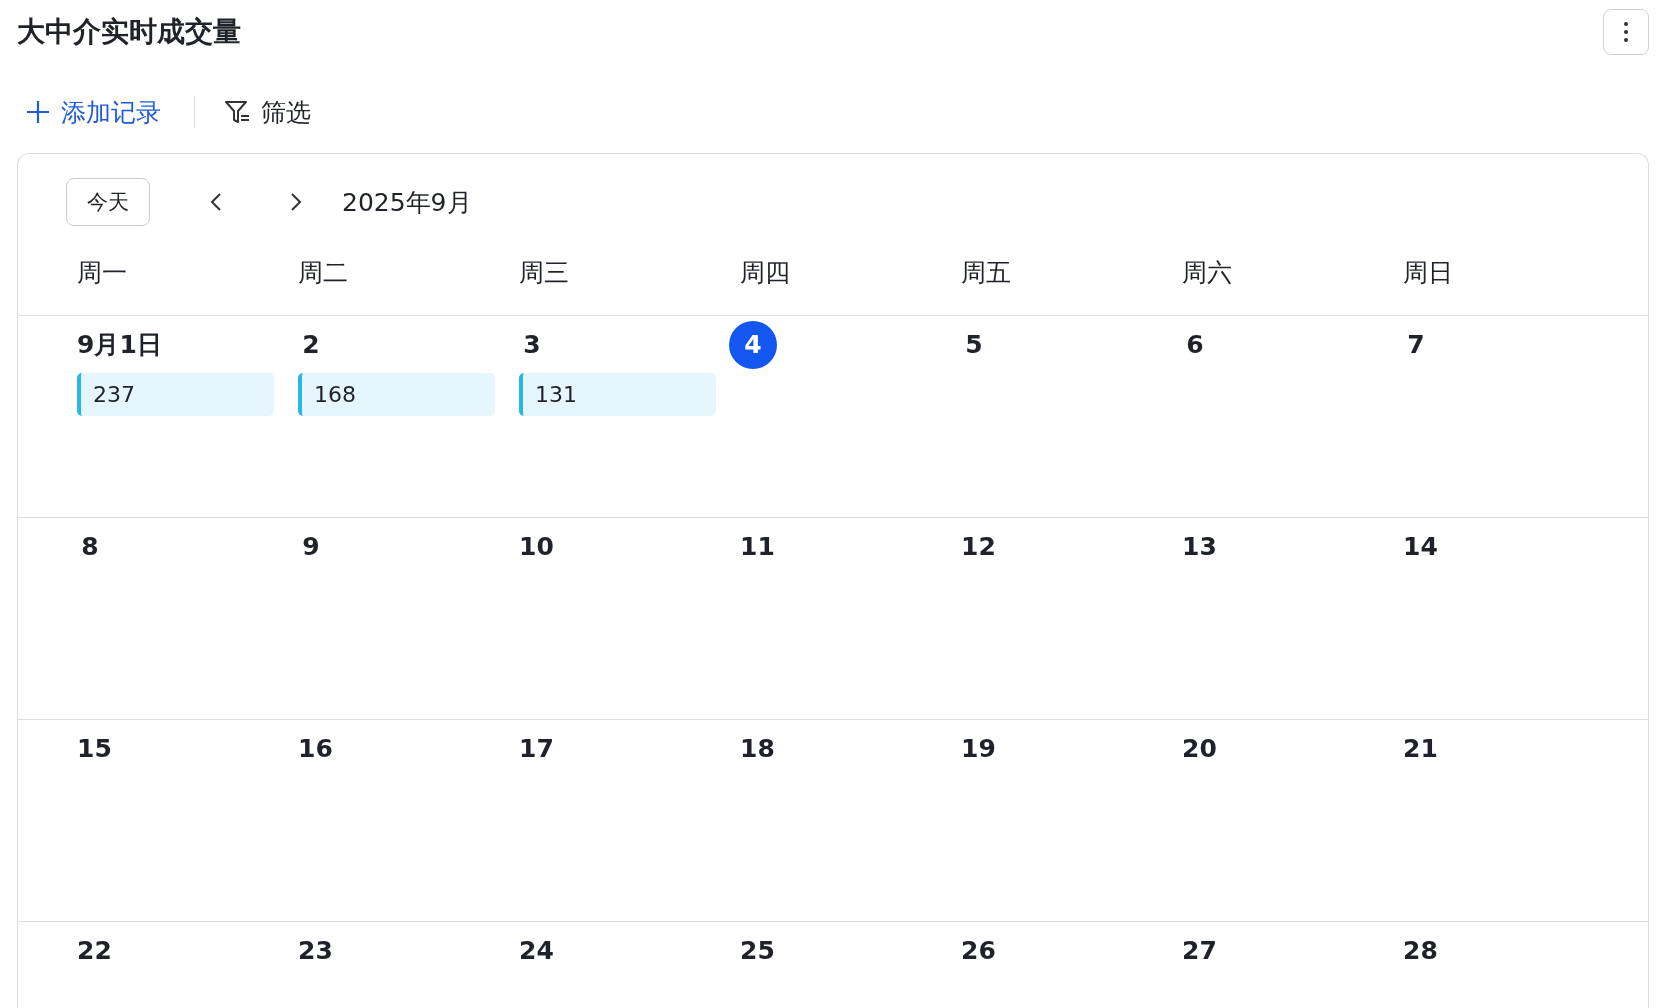 The width and height of the screenshot is (1670, 1008). What do you see at coordinates (1416, 345) in the screenshot?
I see `date-label: 7` at bounding box center [1416, 345].